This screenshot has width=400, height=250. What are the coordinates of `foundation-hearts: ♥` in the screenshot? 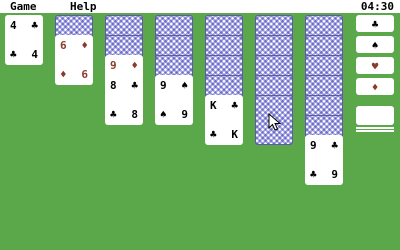 It's located at (375, 65).